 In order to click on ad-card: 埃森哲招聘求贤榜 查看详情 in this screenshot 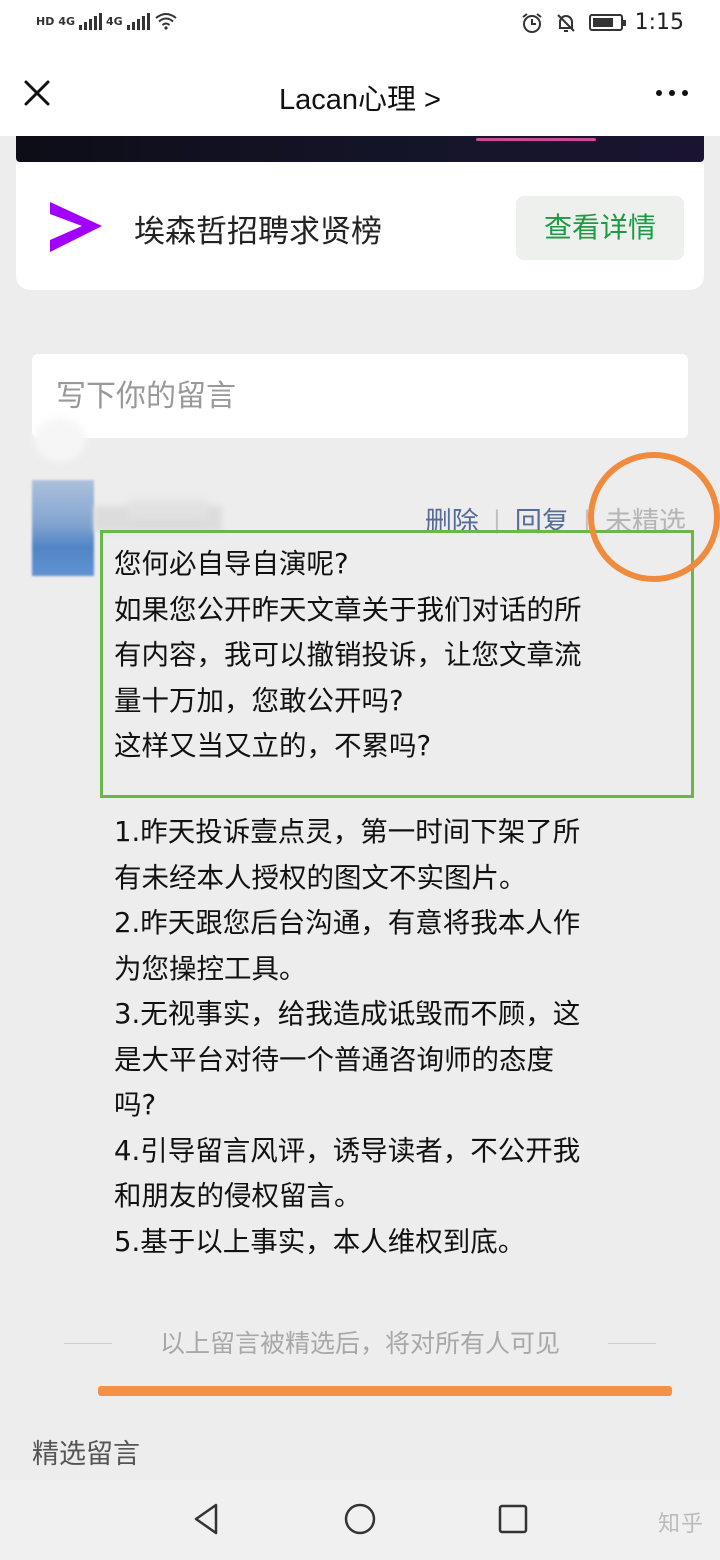, I will do `click(360, 226)`.